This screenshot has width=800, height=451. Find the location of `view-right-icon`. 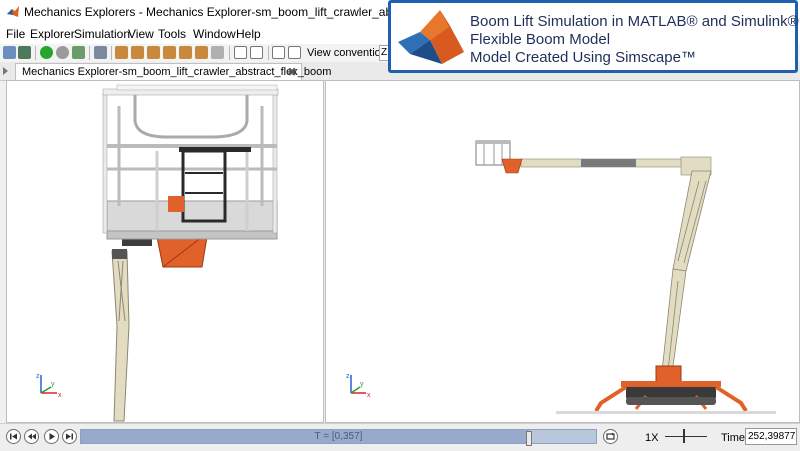

view-right-icon is located at coordinates (169, 52).